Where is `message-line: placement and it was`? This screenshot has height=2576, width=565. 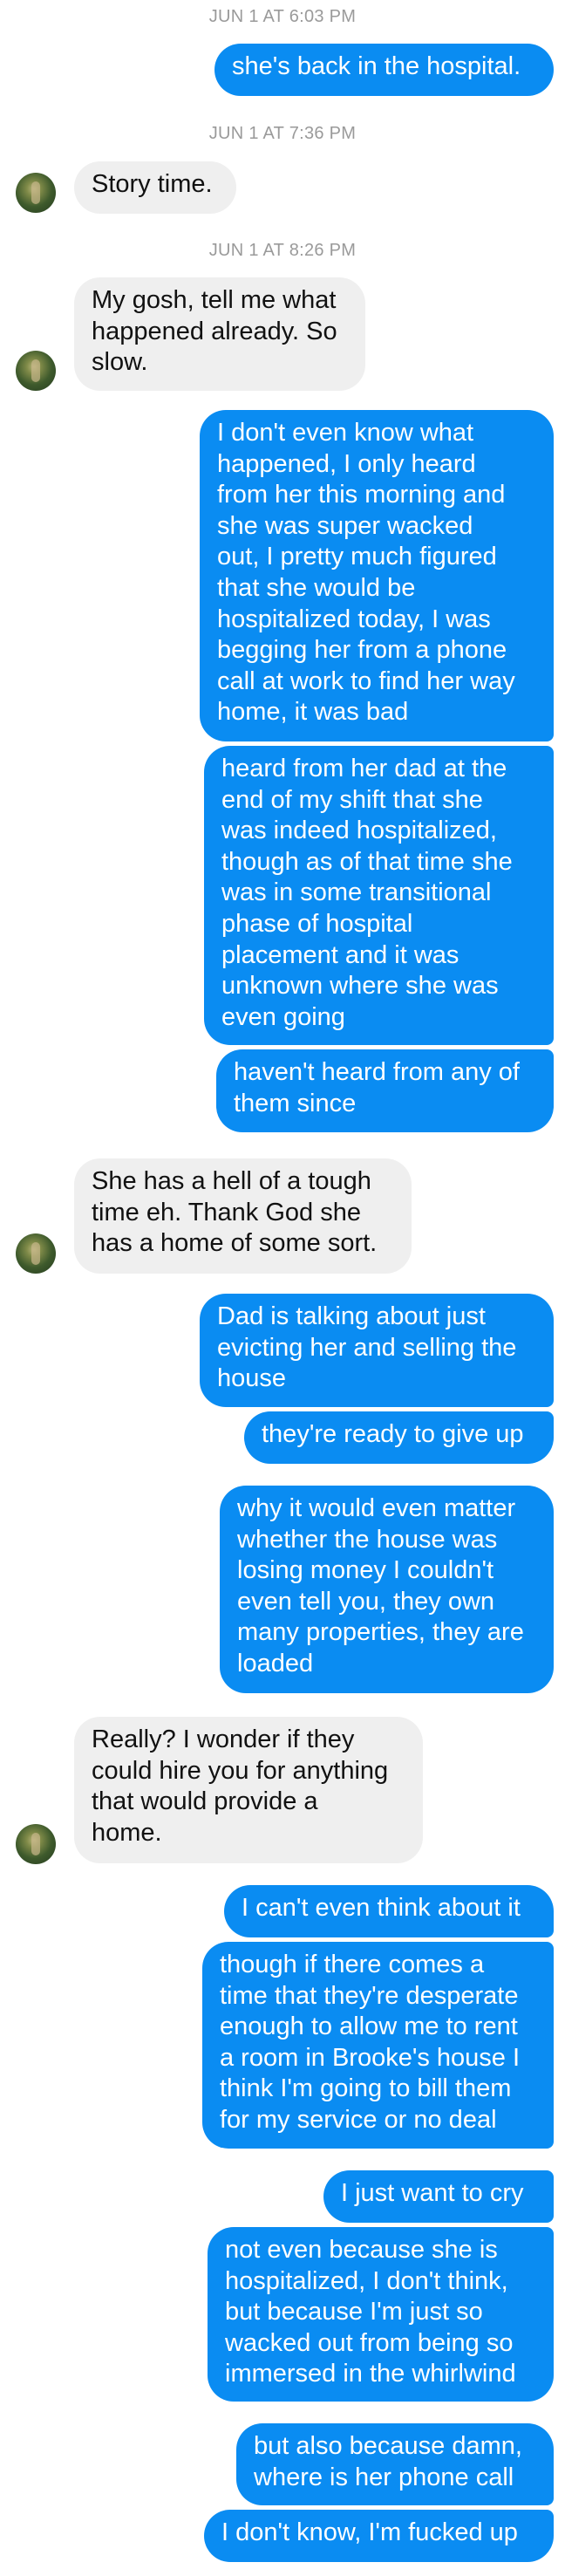
message-line: placement and it was is located at coordinates (340, 954).